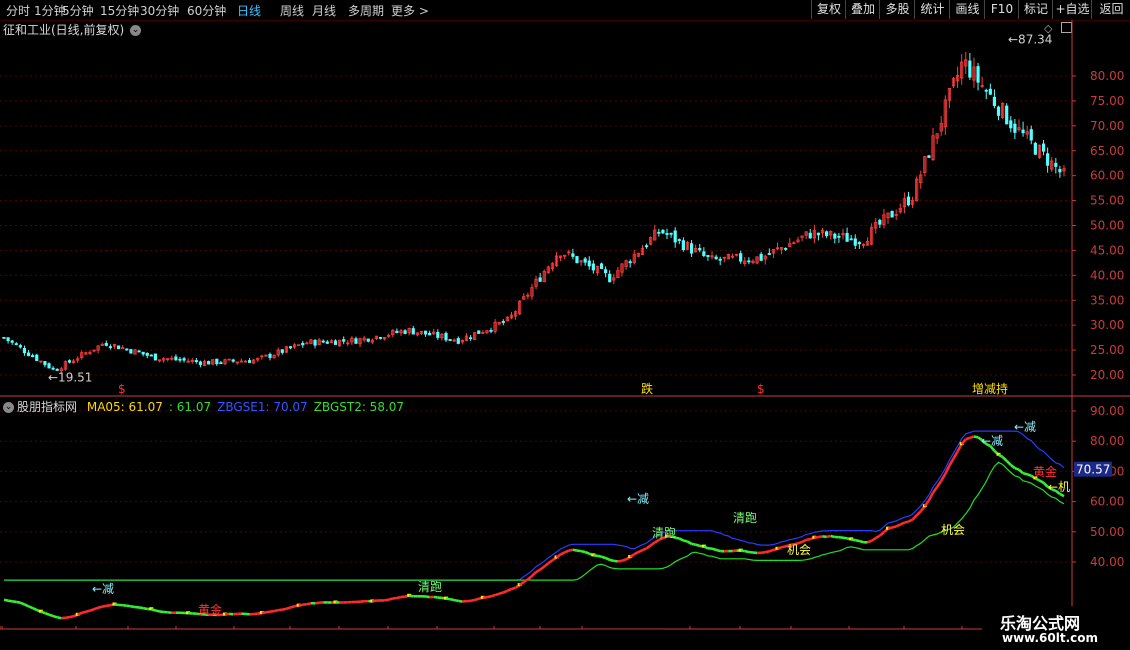 This screenshot has height=650, width=1130. I want to click on period-tab: 日线, so click(249, 10).